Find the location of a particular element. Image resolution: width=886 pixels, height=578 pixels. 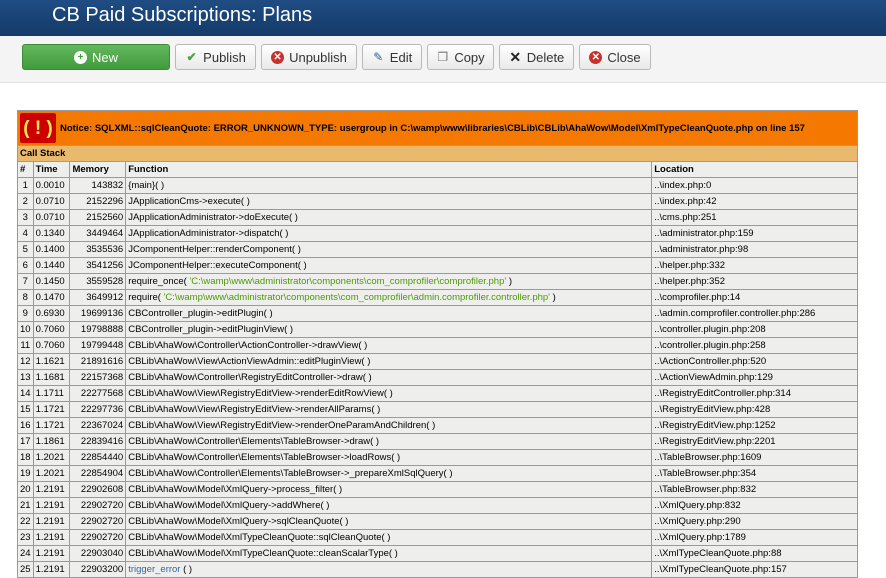

publish-button: ✔ Publish is located at coordinates (215, 57).